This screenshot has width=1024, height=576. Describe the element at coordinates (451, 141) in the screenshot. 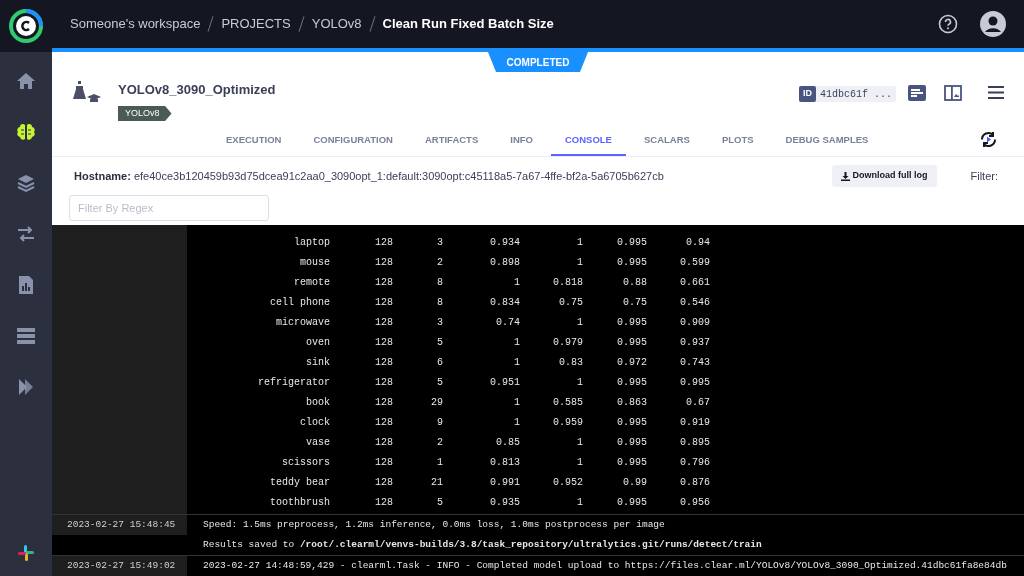

I see `tab: ARTIFACTS` at that location.